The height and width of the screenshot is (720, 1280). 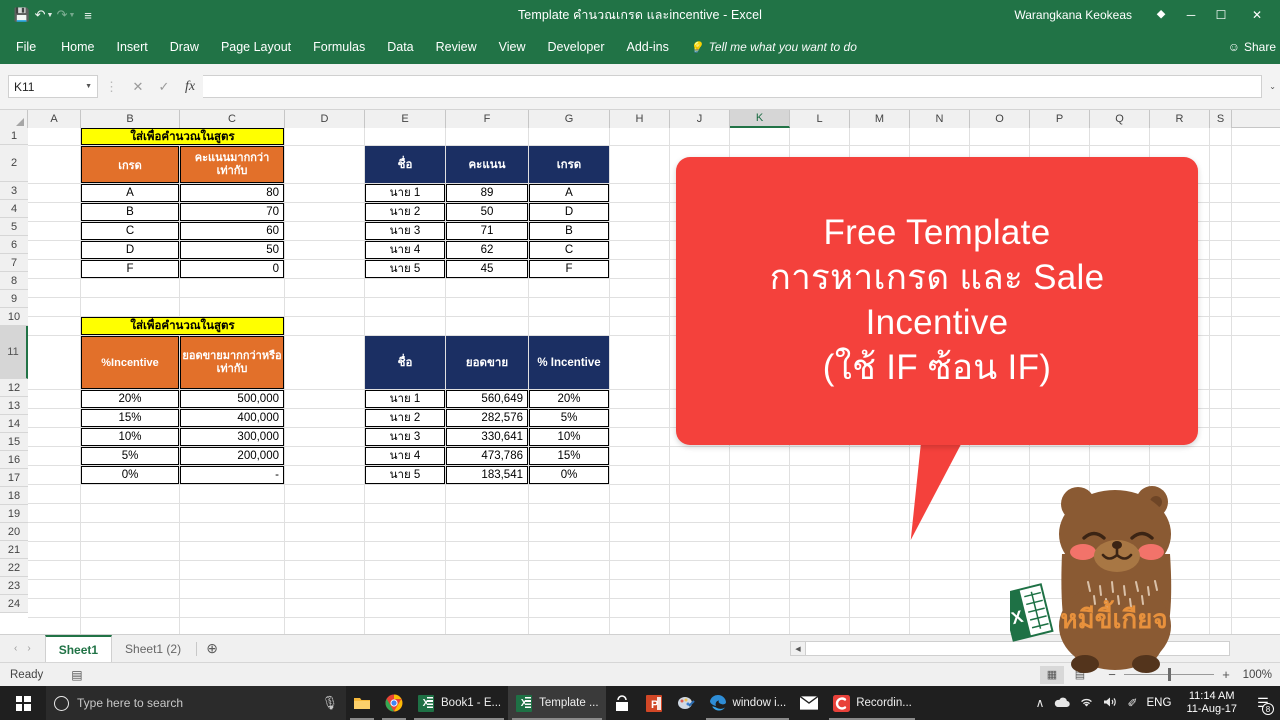 I want to click on row-header-18: 18, so click(x=14, y=496).